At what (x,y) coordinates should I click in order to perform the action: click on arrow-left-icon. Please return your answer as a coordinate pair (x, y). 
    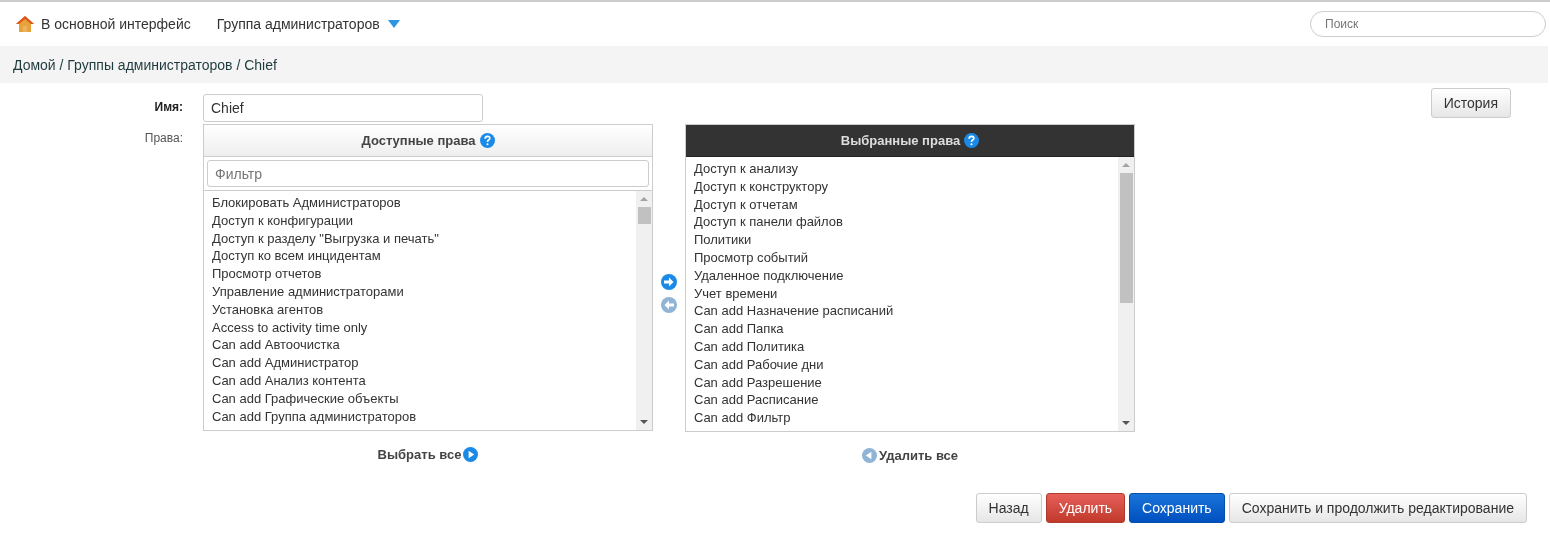
    Looking at the image, I should click on (869, 455).